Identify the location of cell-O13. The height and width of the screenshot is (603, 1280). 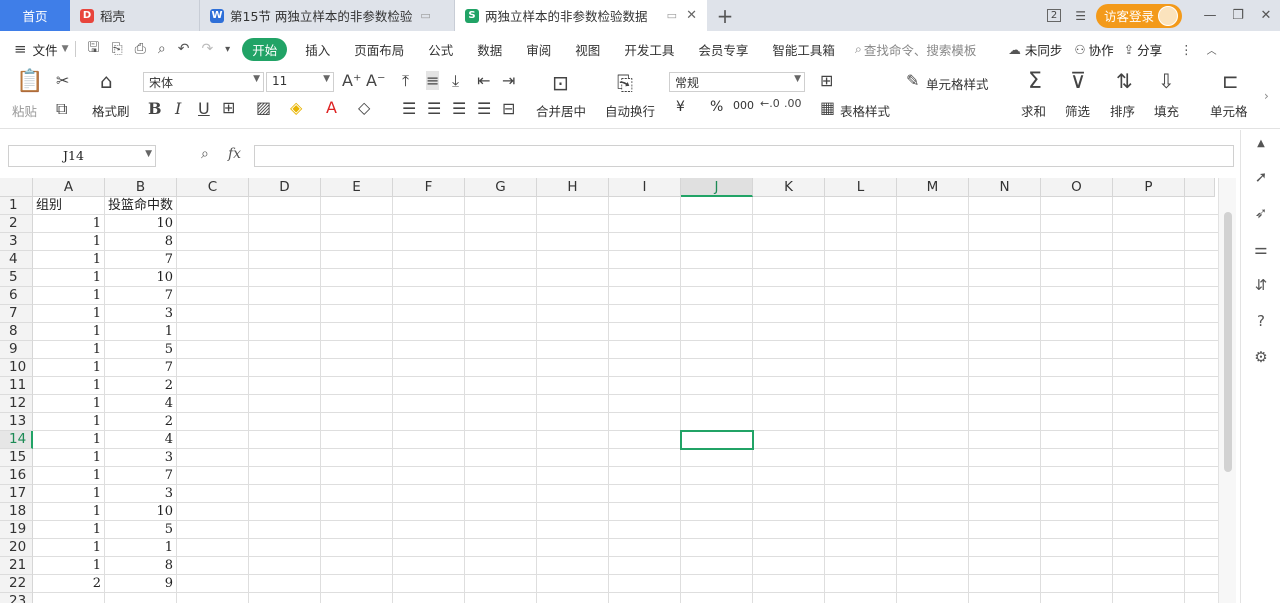
(1077, 422).